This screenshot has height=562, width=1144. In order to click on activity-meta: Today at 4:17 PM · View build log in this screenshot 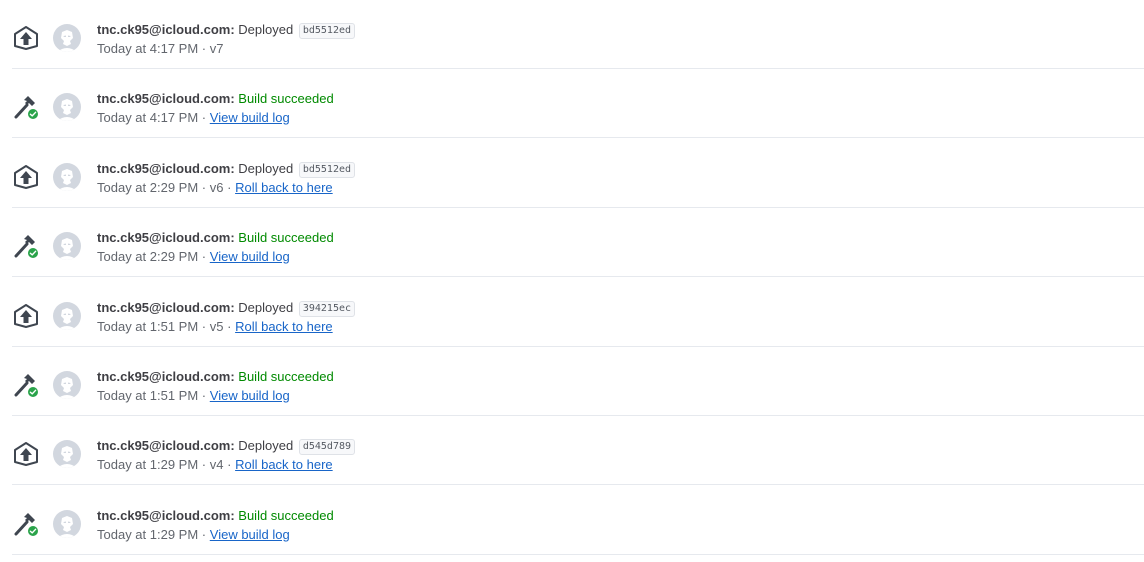, I will do `click(193, 117)`.